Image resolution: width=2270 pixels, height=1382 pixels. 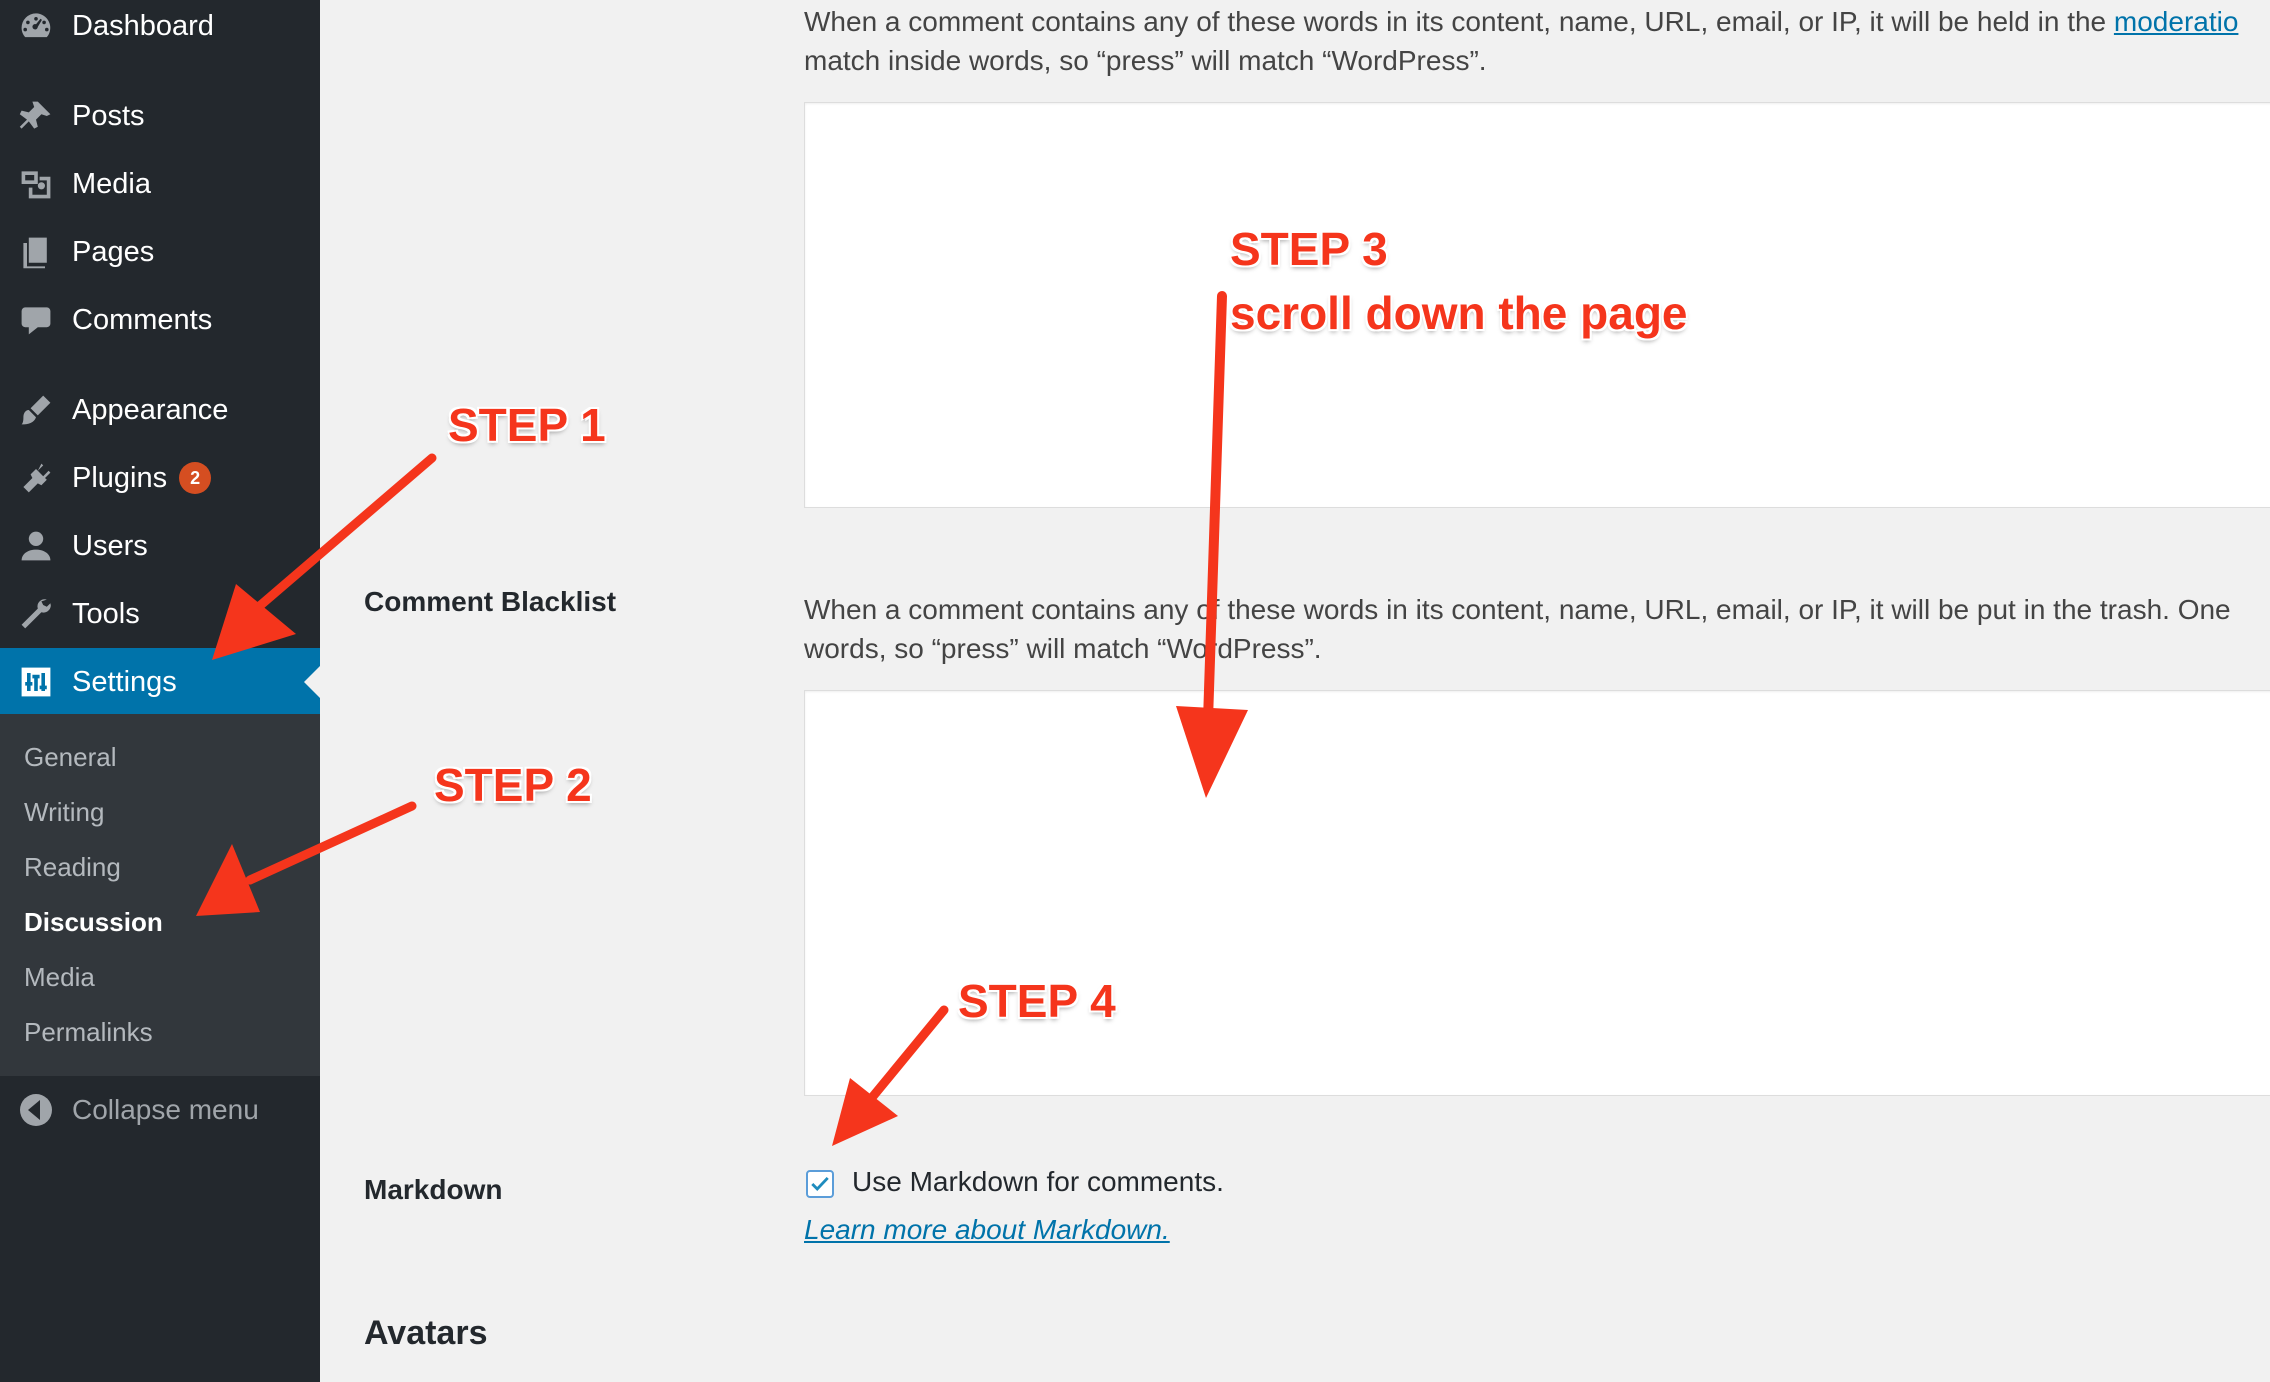 What do you see at coordinates (160, 252) in the screenshot?
I see `sidebar-item-pages: Pages` at bounding box center [160, 252].